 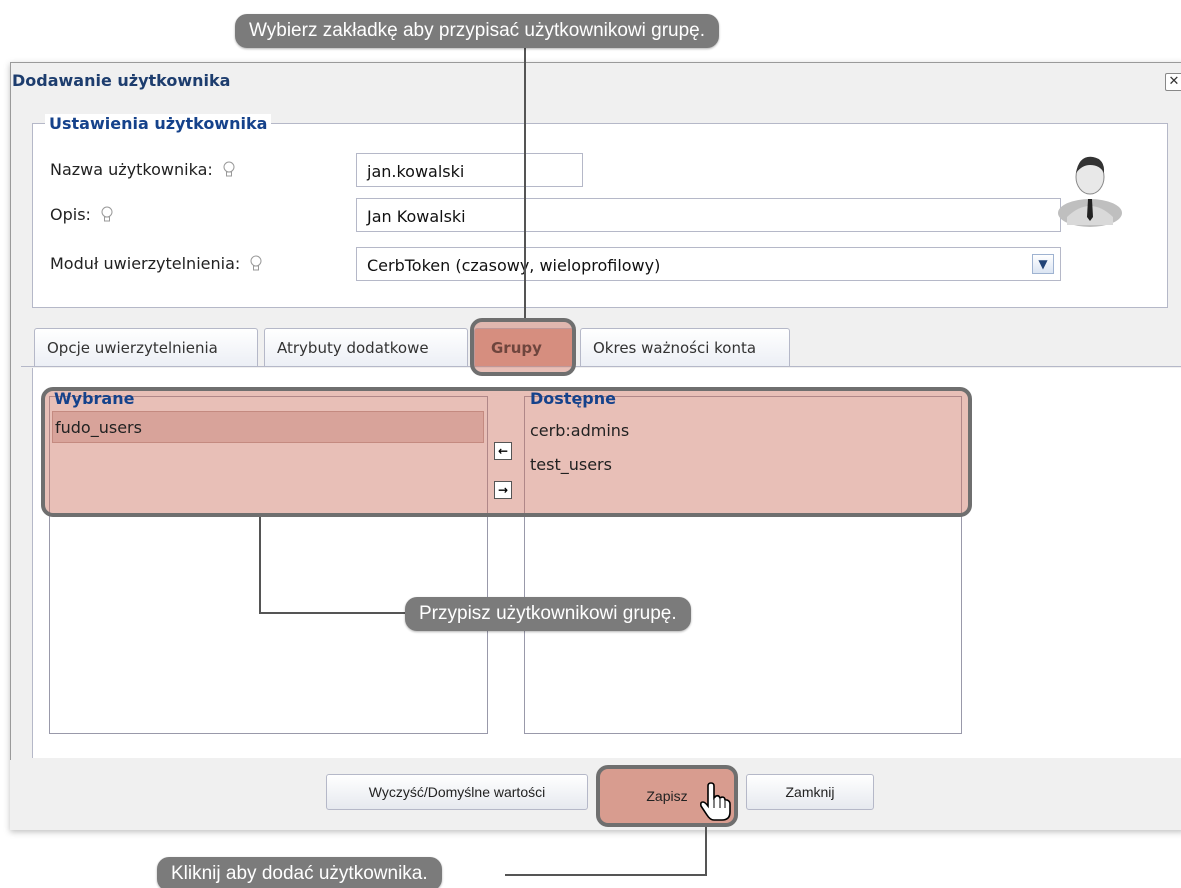 I want to click on callout-click-add-user: Kliknij aby dodać użytkownika., so click(x=299, y=872).